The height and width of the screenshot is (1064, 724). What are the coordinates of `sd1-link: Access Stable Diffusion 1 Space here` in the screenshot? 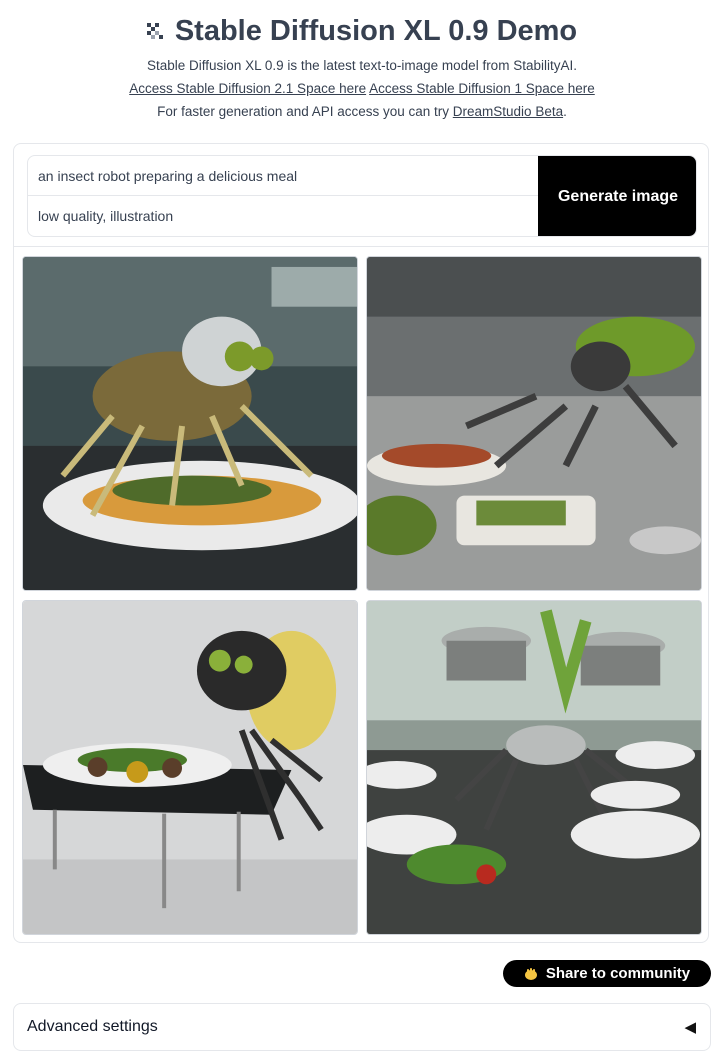 It's located at (482, 88).